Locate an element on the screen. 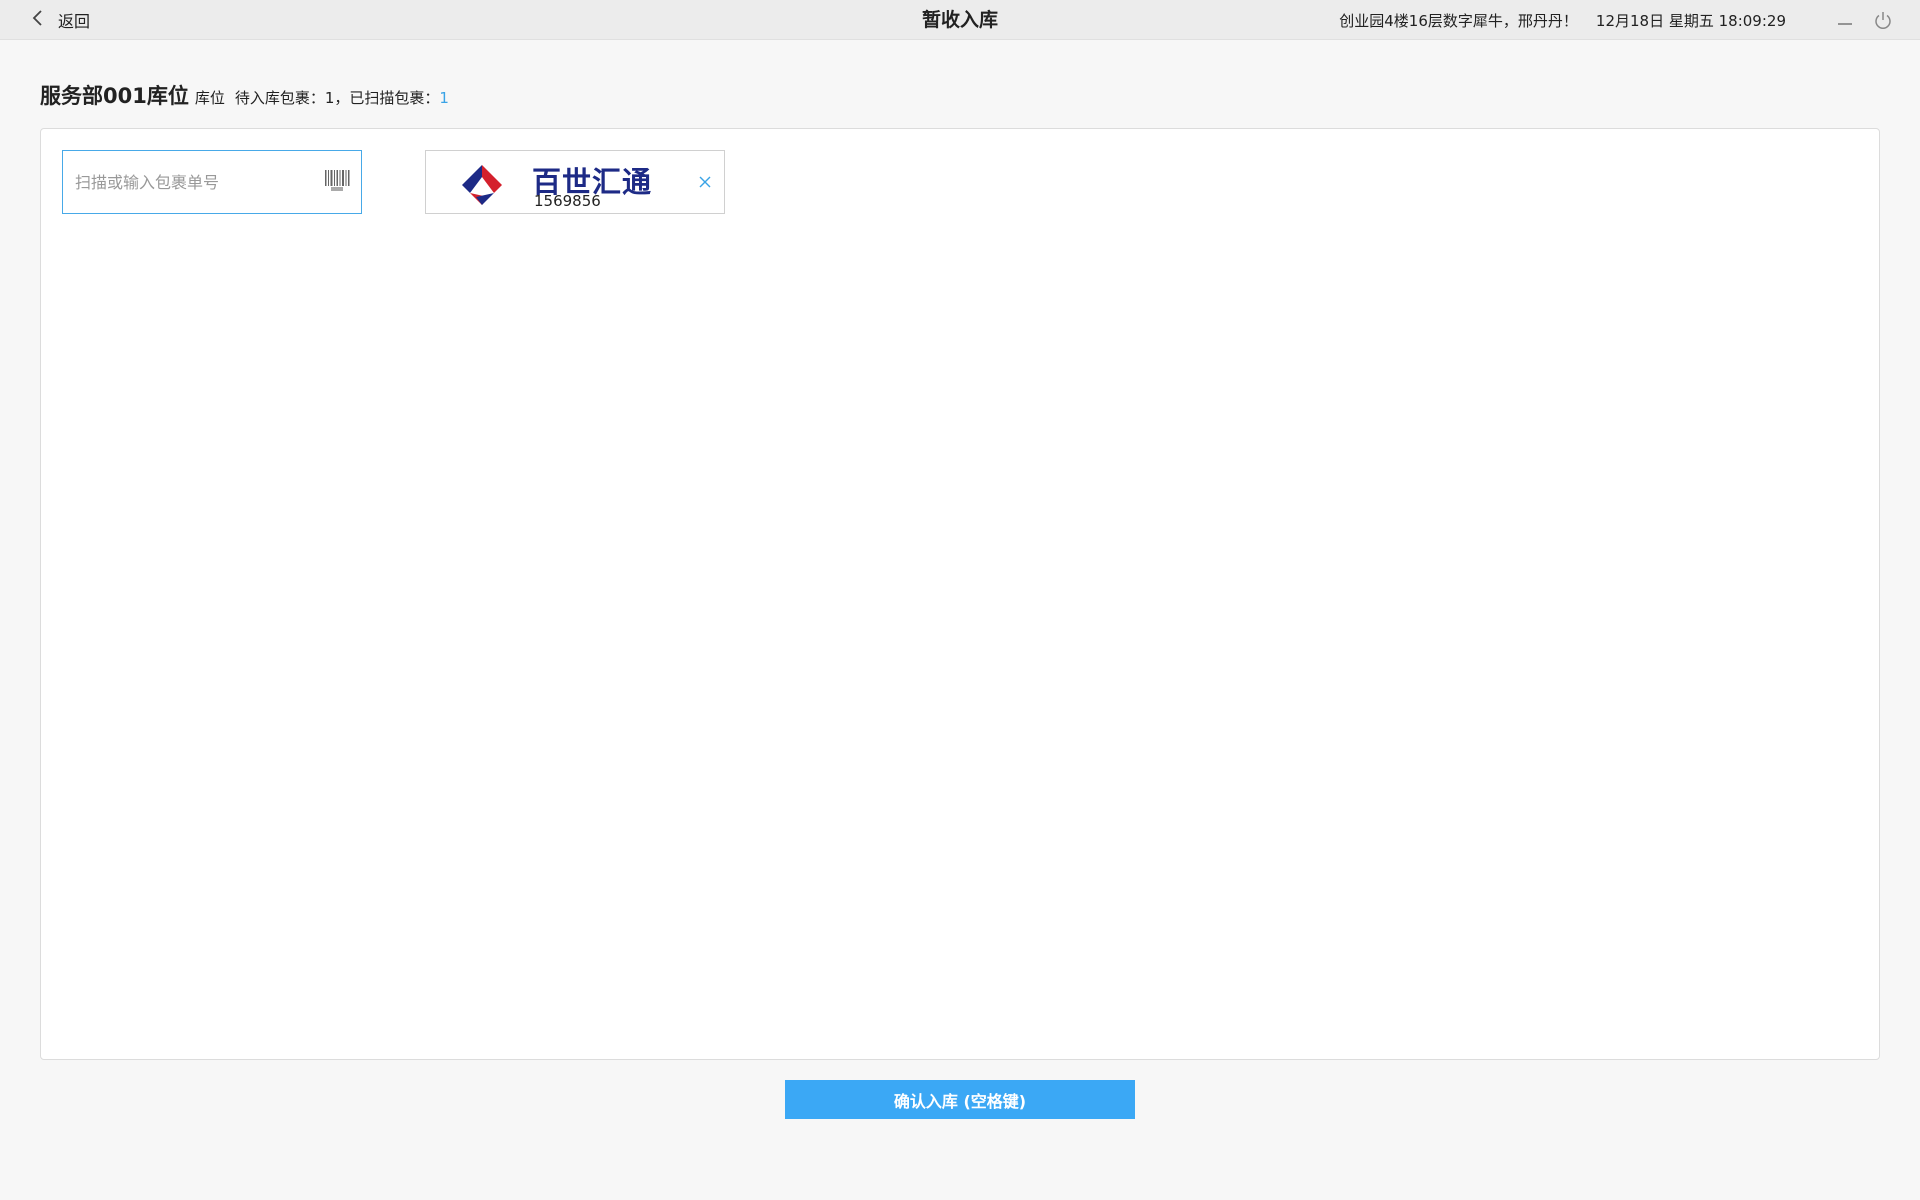 This screenshot has width=1920, height=1200. scan-input-box is located at coordinates (212, 182).